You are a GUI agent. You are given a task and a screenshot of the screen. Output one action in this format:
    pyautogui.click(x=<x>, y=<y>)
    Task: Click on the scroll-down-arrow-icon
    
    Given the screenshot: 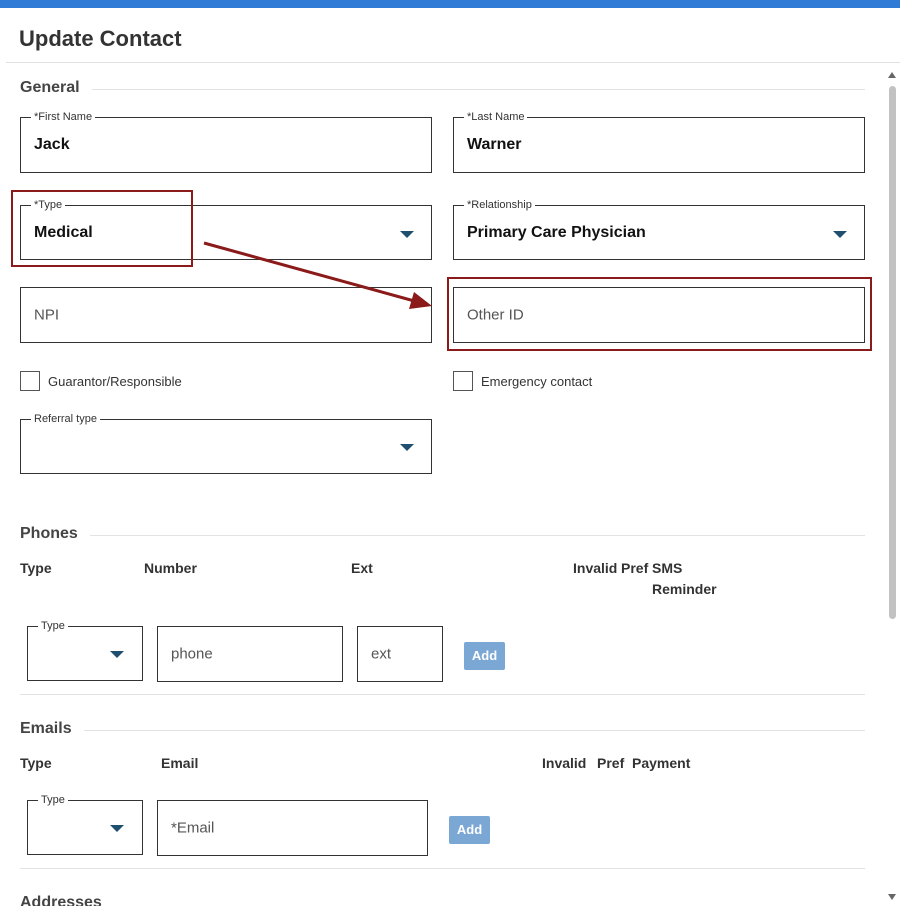 What is the action you would take?
    pyautogui.click(x=892, y=897)
    